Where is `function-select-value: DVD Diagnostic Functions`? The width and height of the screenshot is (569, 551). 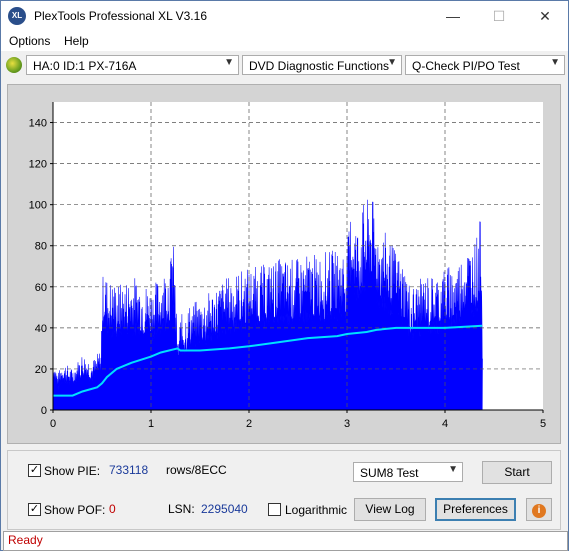 function-select-value: DVD Diagnostic Functions is located at coordinates (319, 66).